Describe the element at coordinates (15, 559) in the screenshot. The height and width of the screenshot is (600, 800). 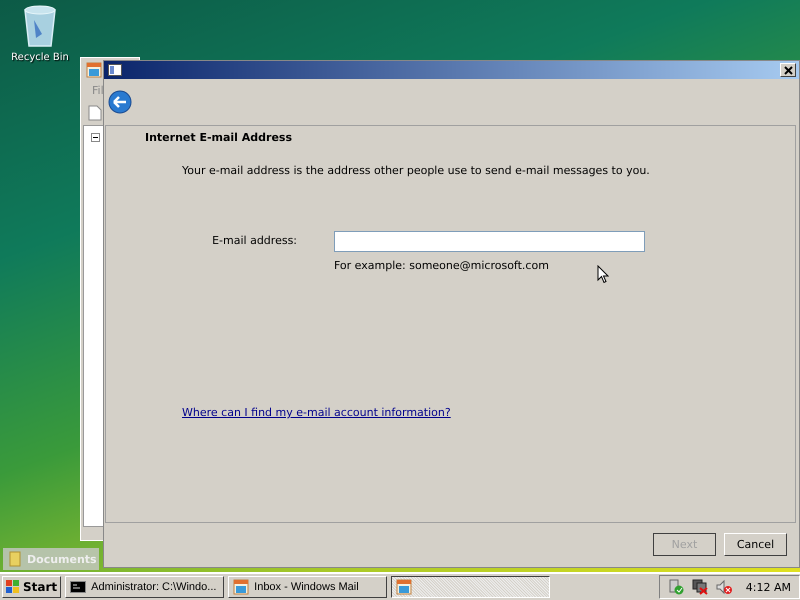
I see `folder-icon` at that location.